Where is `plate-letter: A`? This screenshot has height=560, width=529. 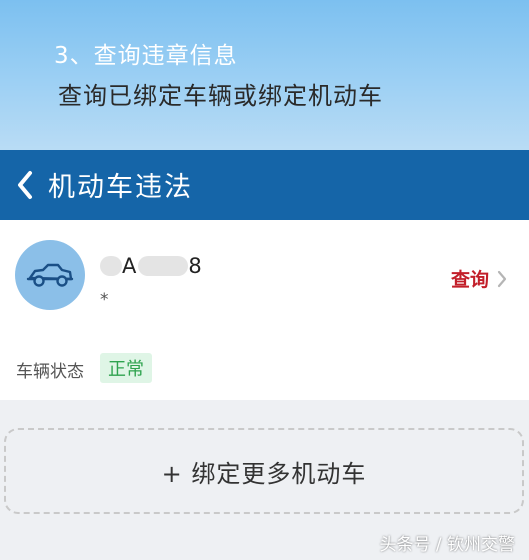
plate-letter: A is located at coordinates (129, 266).